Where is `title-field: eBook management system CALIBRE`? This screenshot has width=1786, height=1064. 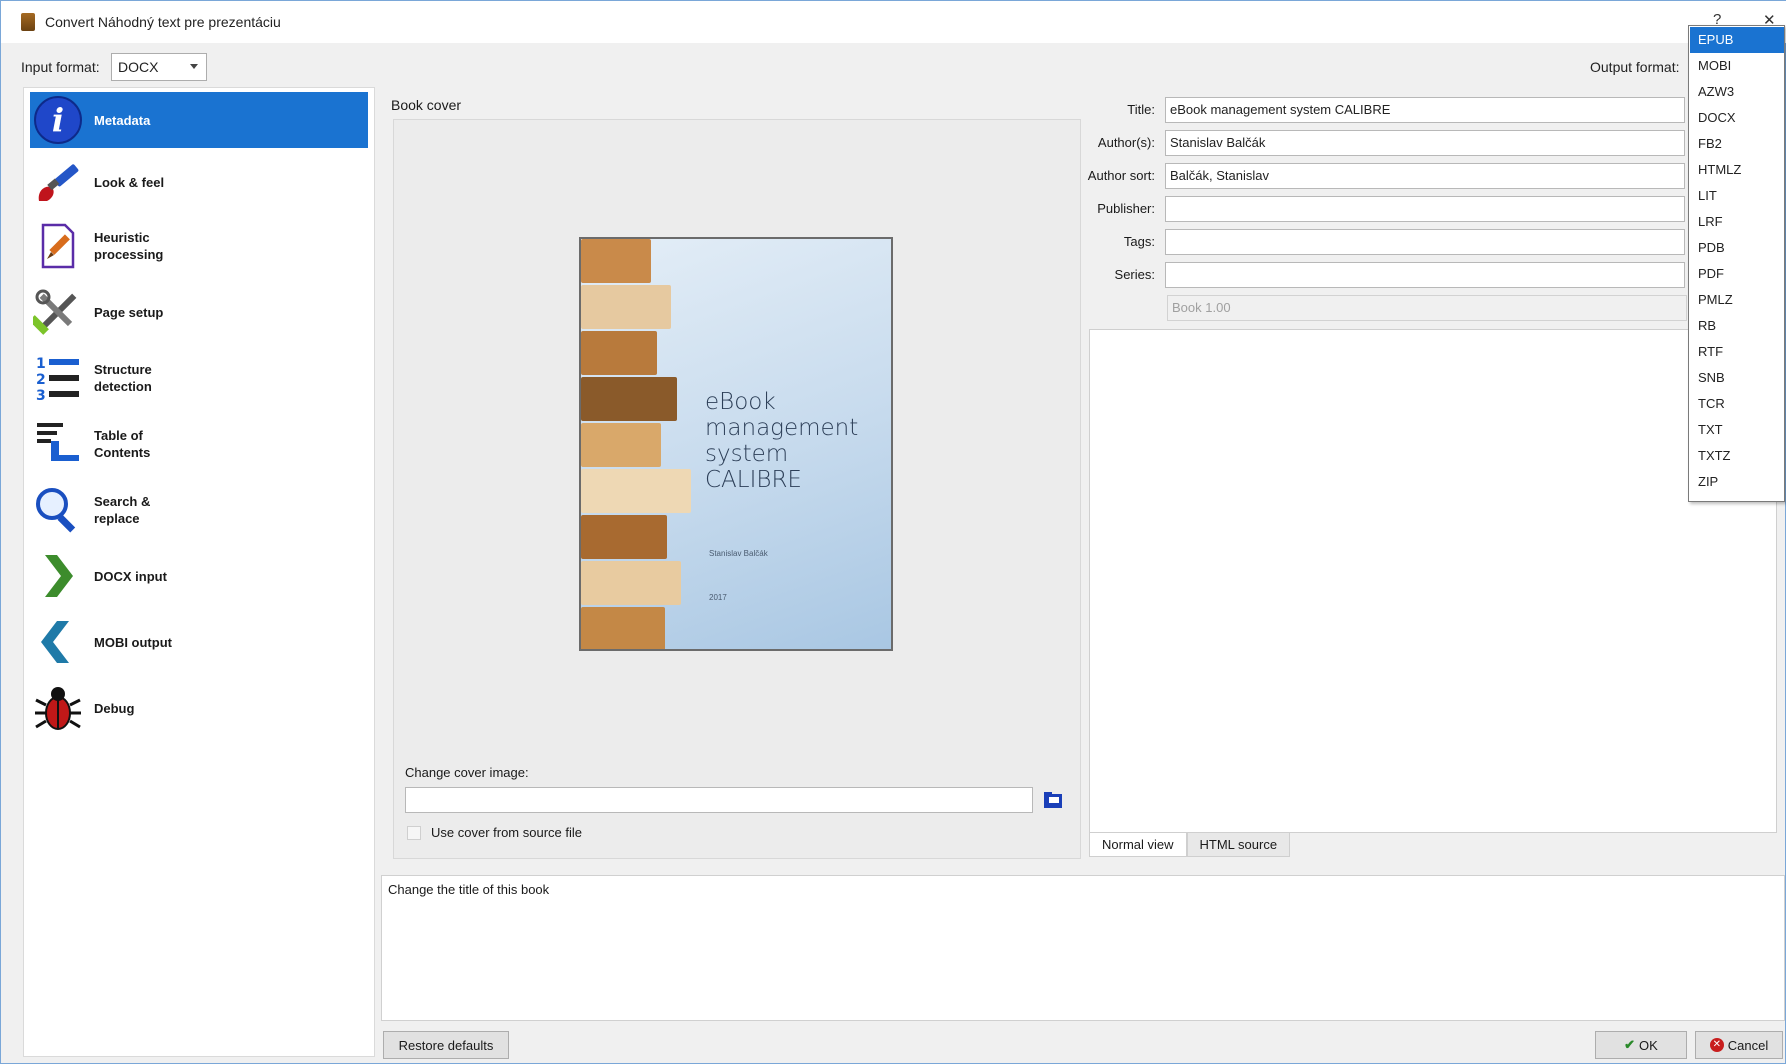
title-field: eBook management system CALIBRE is located at coordinates (1425, 110).